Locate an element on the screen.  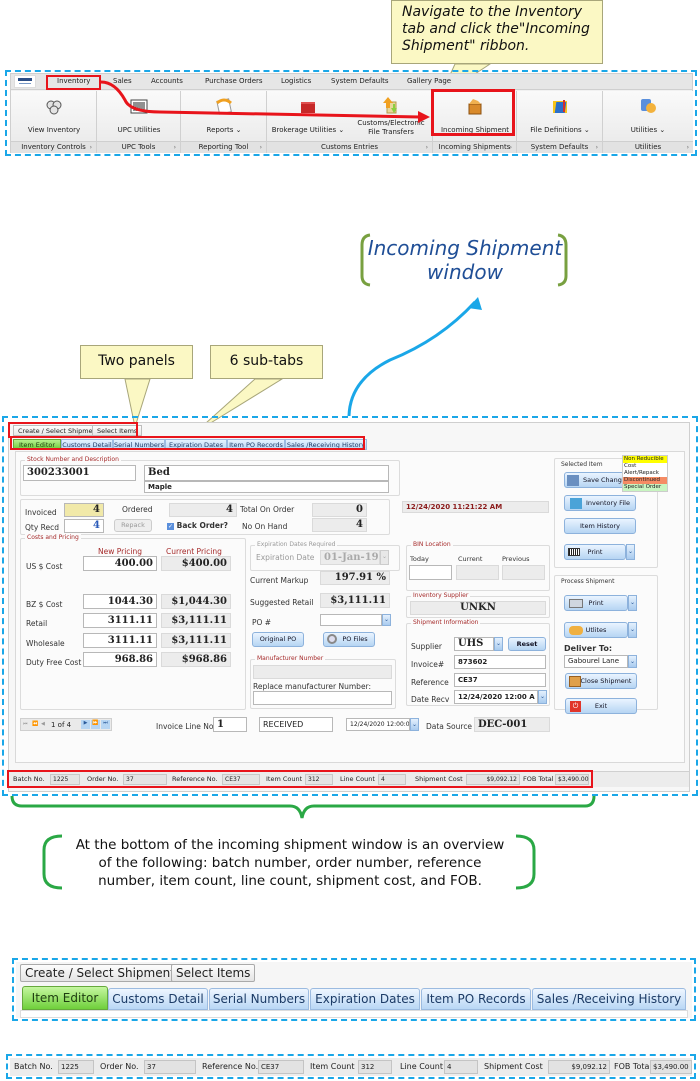
timestamp-field: 12/24/2020 11:21:22 AM is located at coordinates (475, 507).